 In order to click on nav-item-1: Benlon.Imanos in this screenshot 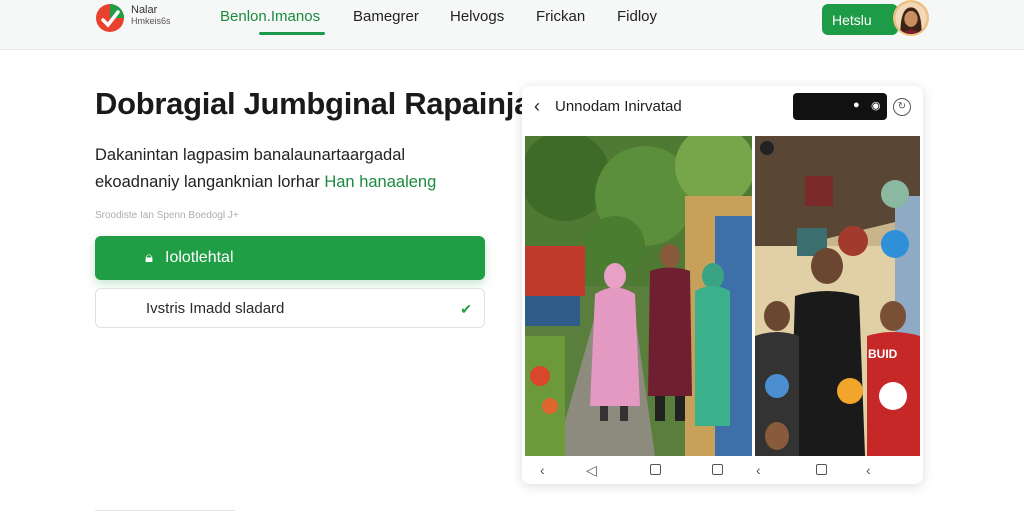, I will do `click(270, 16)`.